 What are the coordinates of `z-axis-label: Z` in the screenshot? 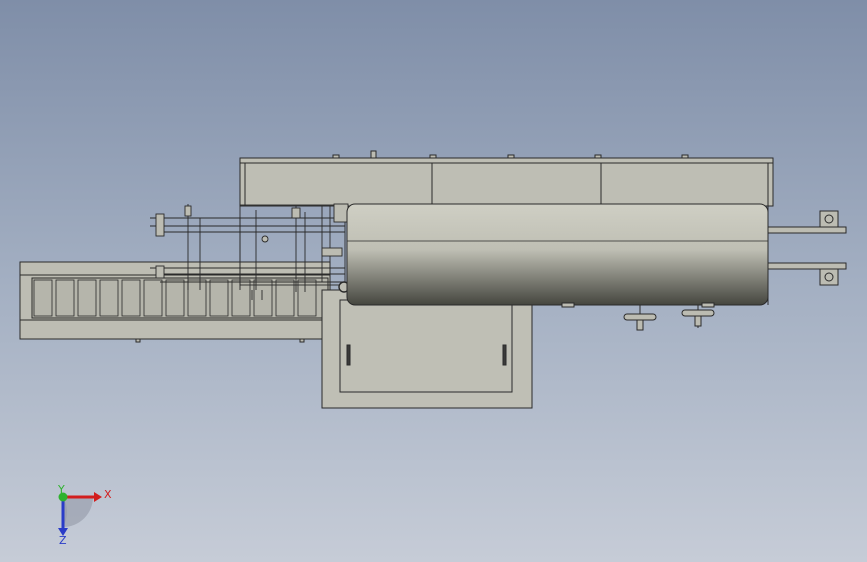 It's located at (63, 540).